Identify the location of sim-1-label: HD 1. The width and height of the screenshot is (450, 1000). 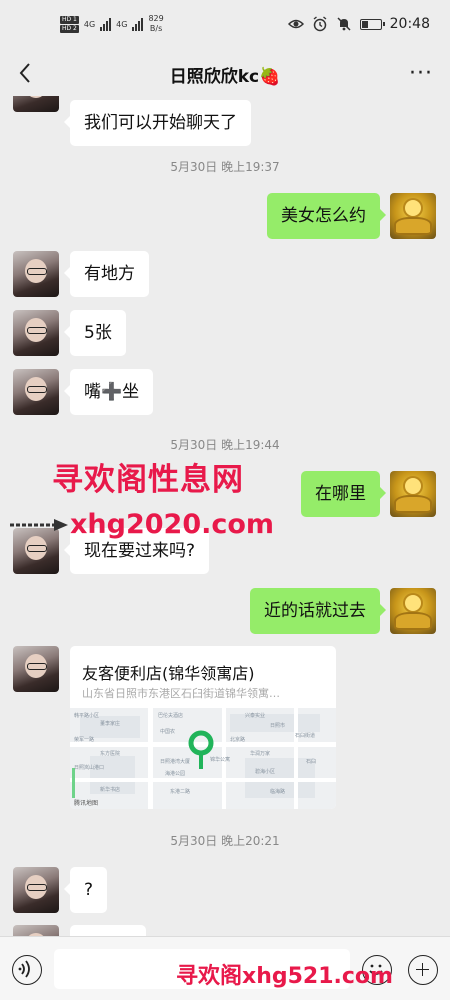
(69, 19).